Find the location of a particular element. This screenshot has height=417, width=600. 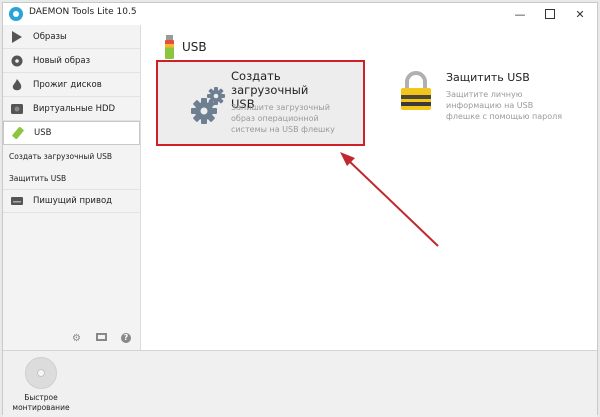

new-image-icon is located at coordinates (17, 61).